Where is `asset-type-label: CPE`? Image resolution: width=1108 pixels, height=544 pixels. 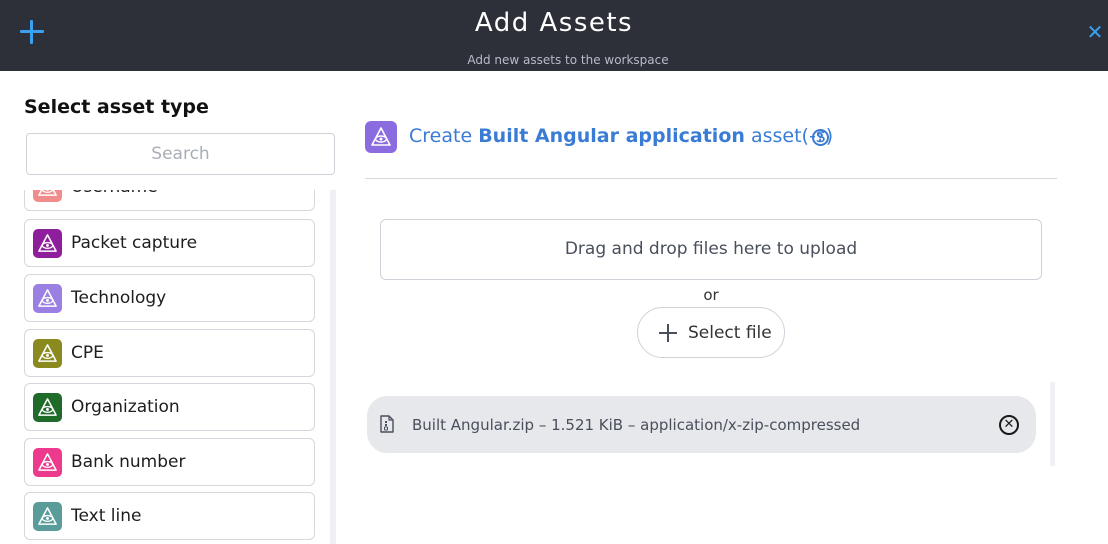 asset-type-label: CPE is located at coordinates (87, 353).